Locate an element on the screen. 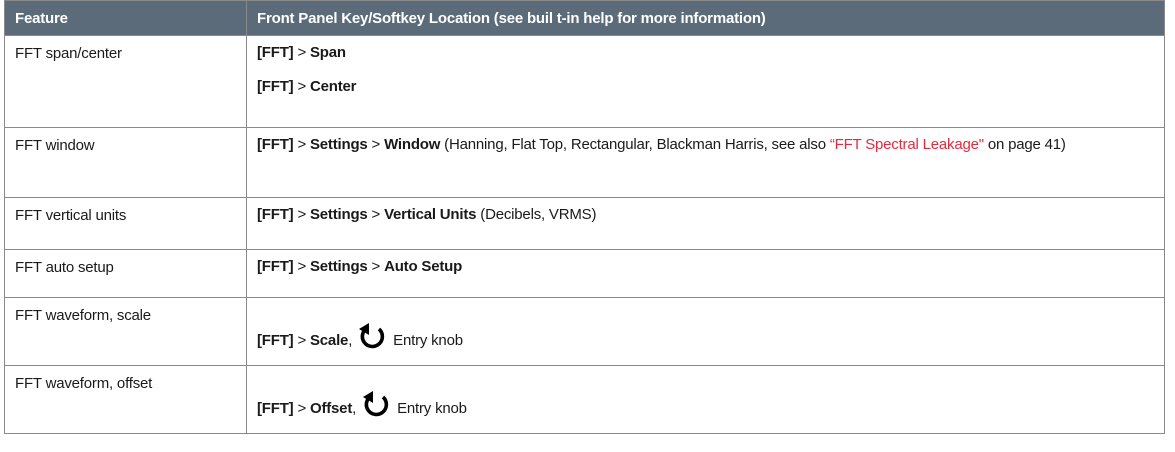  cross-reference-link: “FFT Spectral Leakage" is located at coordinates (907, 144).